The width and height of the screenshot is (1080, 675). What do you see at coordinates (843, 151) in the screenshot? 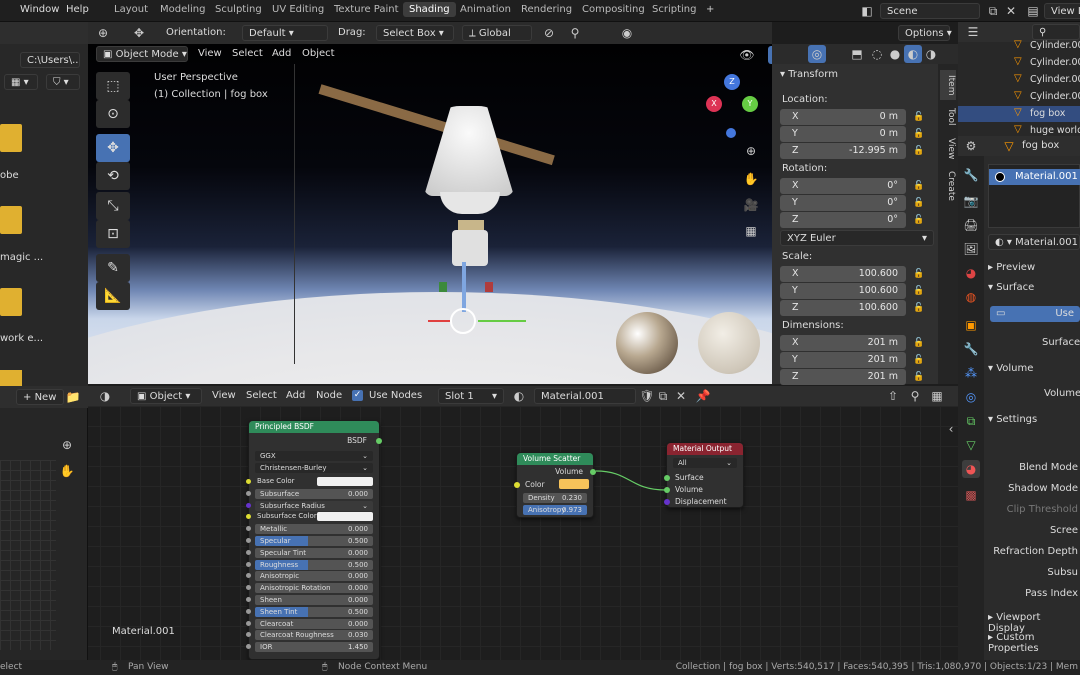
I see `location-z-field: Z -12.995 m` at bounding box center [843, 151].